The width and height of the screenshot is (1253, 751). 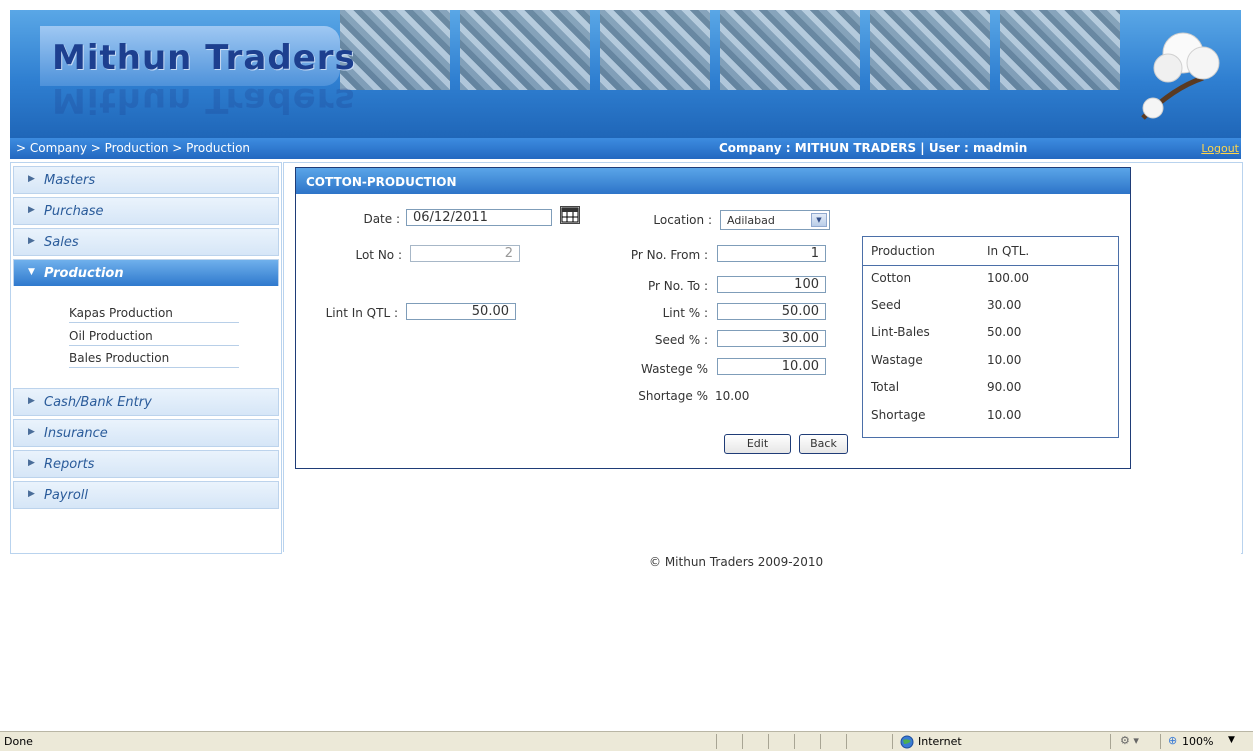 I want to click on sidebar-item-label: Payroll, so click(x=66, y=495).